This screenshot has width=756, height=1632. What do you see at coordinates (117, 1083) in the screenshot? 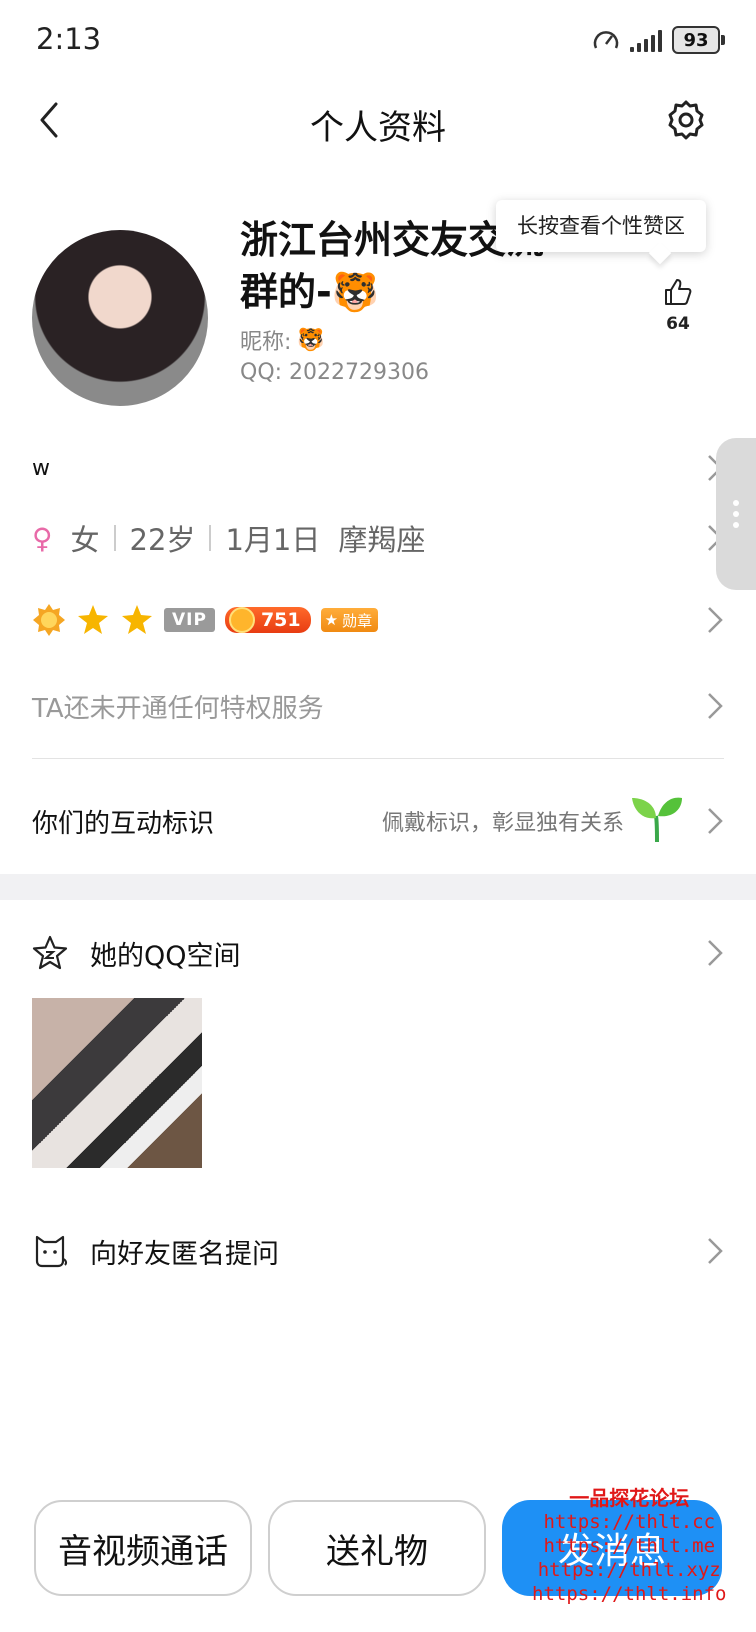
I see `qzone-photo-thumbnail` at bounding box center [117, 1083].